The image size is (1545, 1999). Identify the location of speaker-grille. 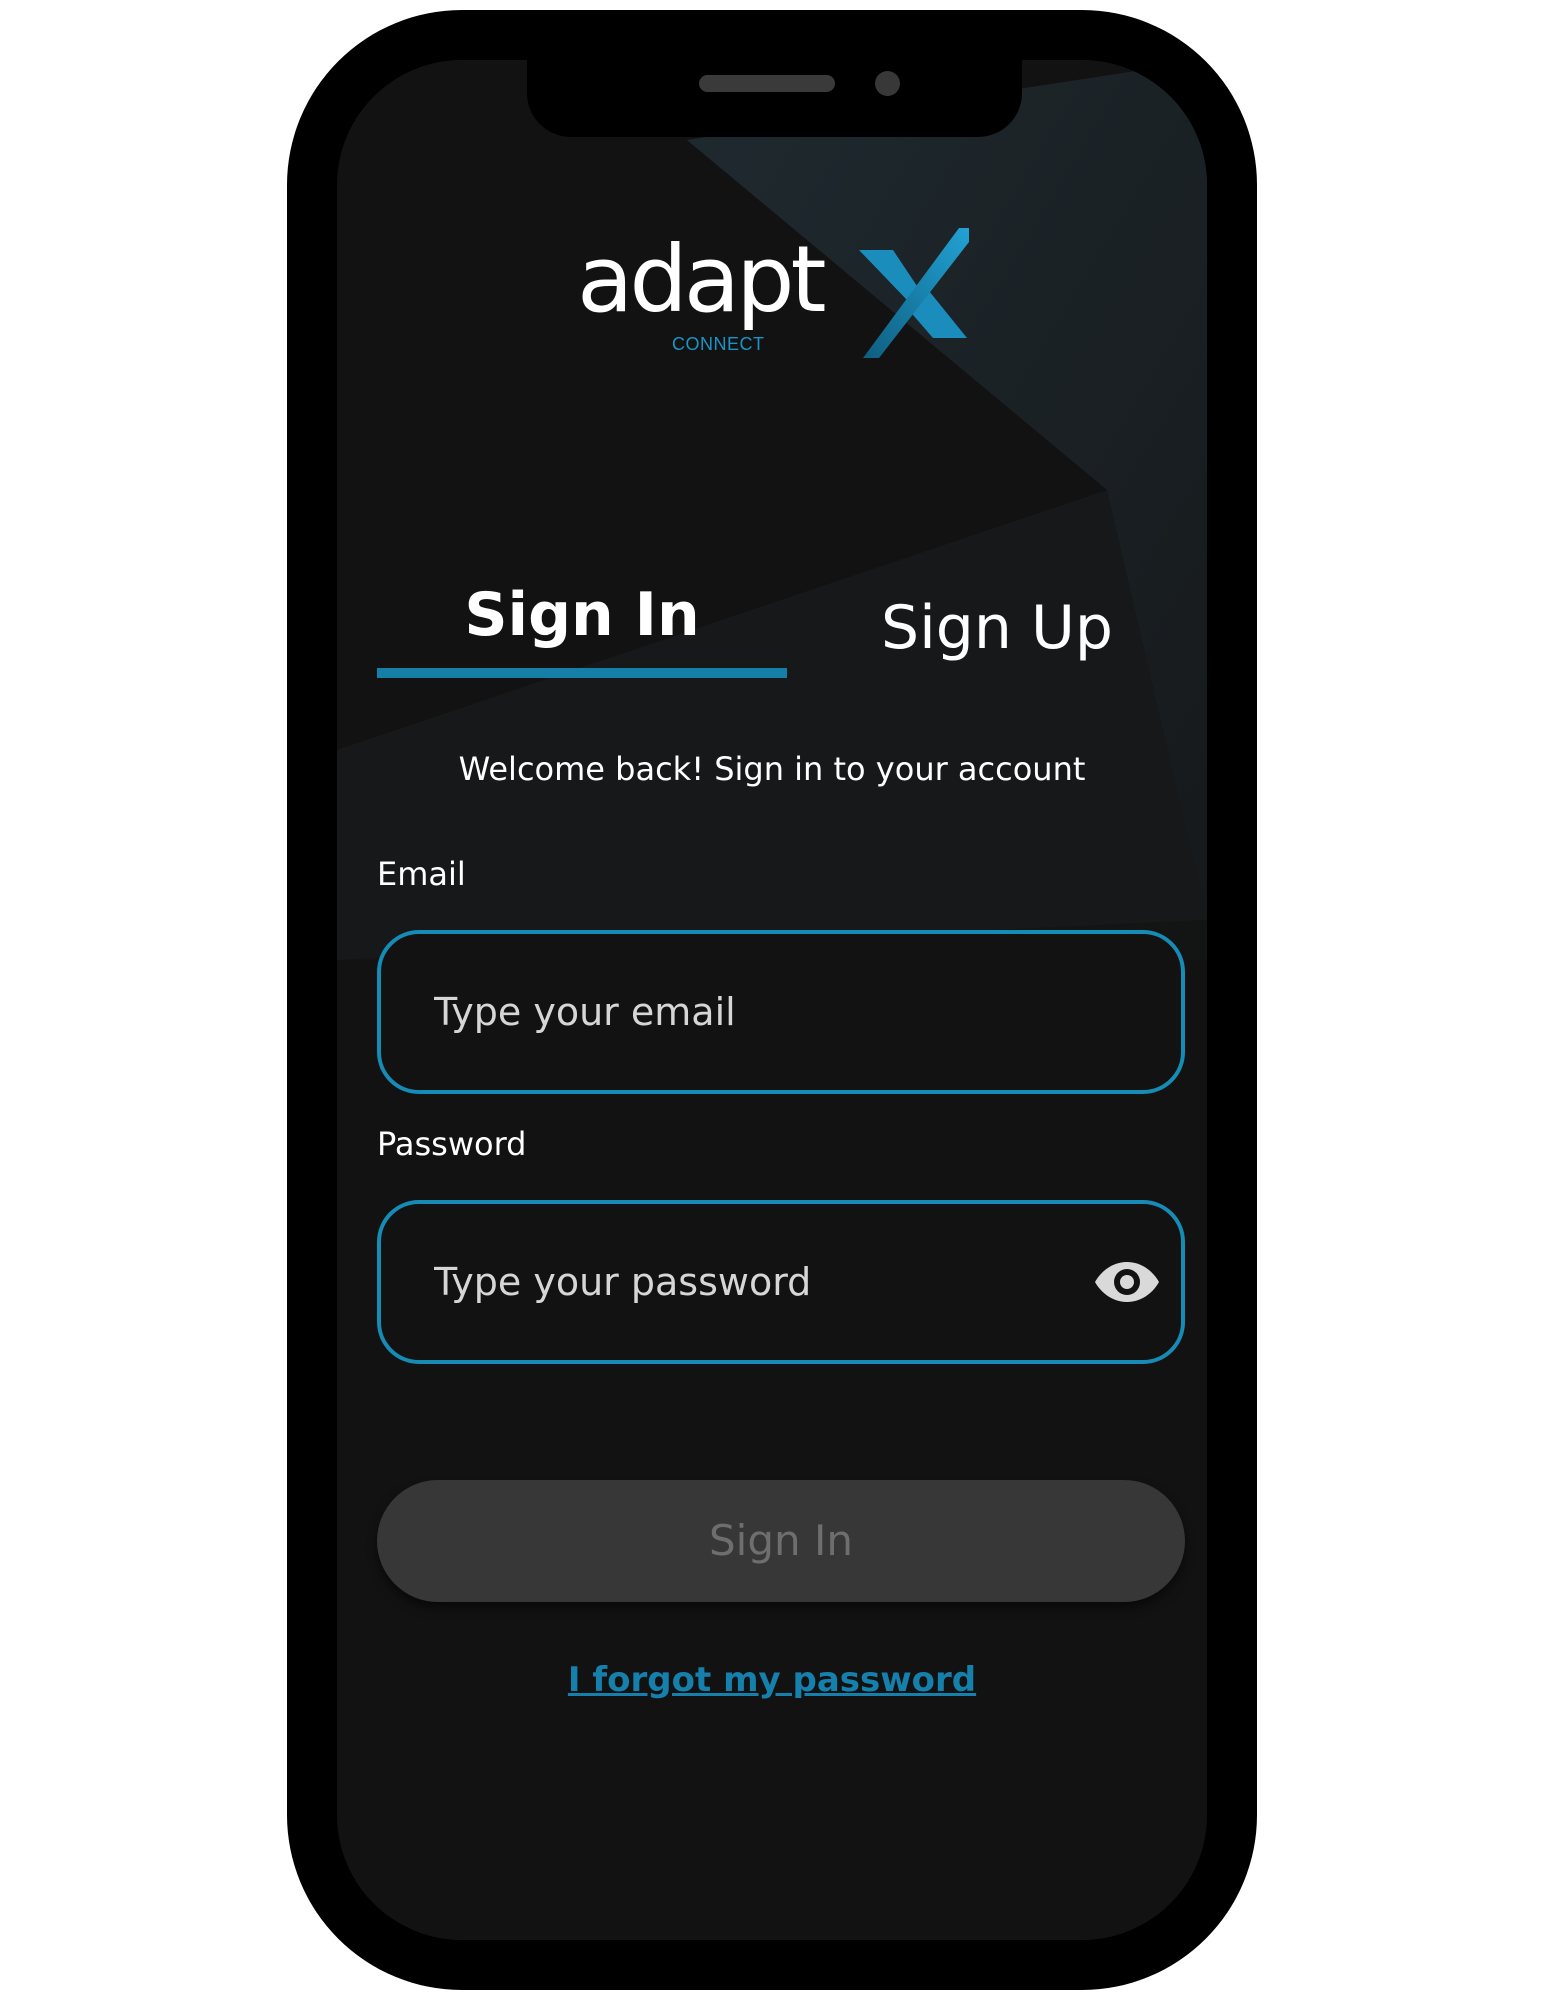
(767, 83).